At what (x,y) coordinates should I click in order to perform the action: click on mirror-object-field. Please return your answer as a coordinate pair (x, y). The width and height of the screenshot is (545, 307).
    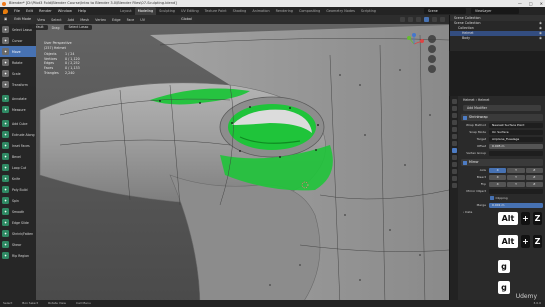
    Looking at the image, I should click on (516, 191).